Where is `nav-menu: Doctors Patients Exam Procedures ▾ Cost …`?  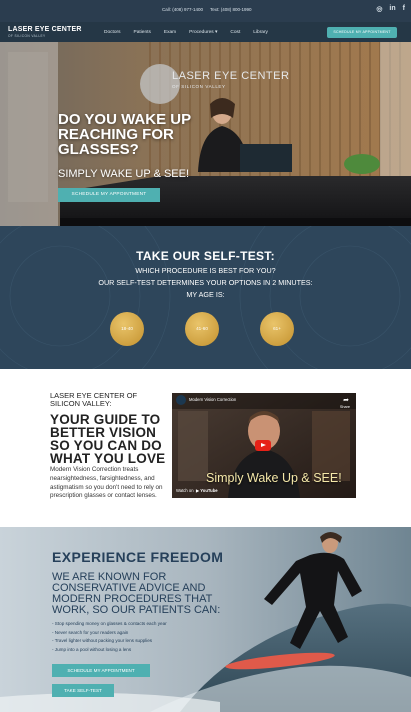
nav-menu: Doctors Patients Exam Procedures ▾ Cost … is located at coordinates (186, 32).